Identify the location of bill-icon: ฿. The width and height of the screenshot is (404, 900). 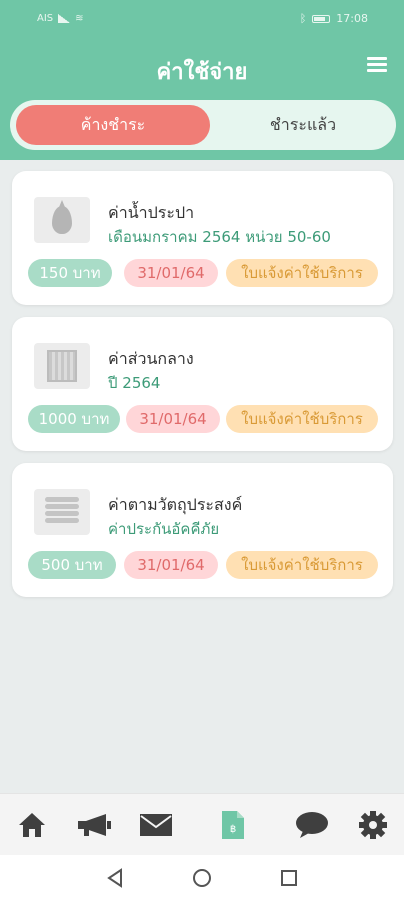
(233, 825).